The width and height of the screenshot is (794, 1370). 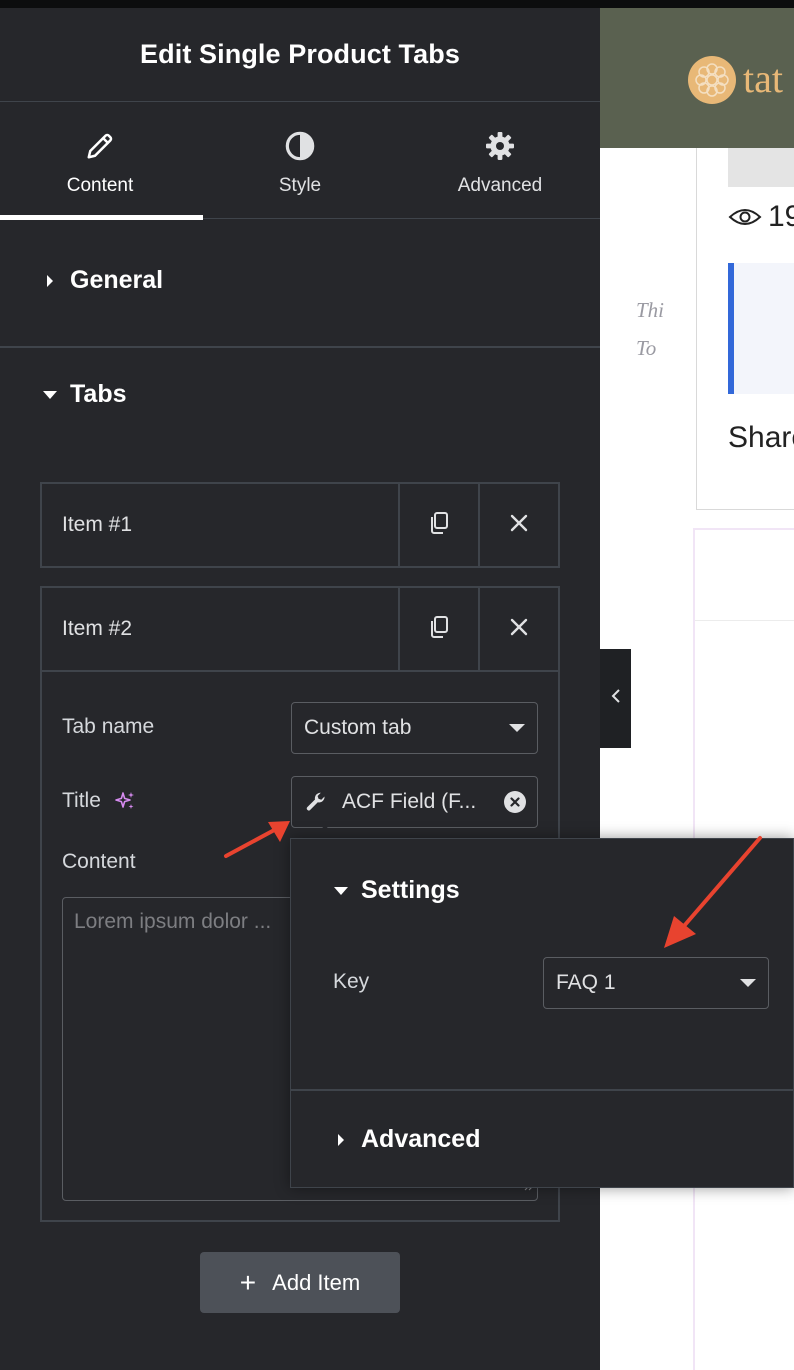 I want to click on add-item-button: + Add Item, so click(x=300, y=1282).